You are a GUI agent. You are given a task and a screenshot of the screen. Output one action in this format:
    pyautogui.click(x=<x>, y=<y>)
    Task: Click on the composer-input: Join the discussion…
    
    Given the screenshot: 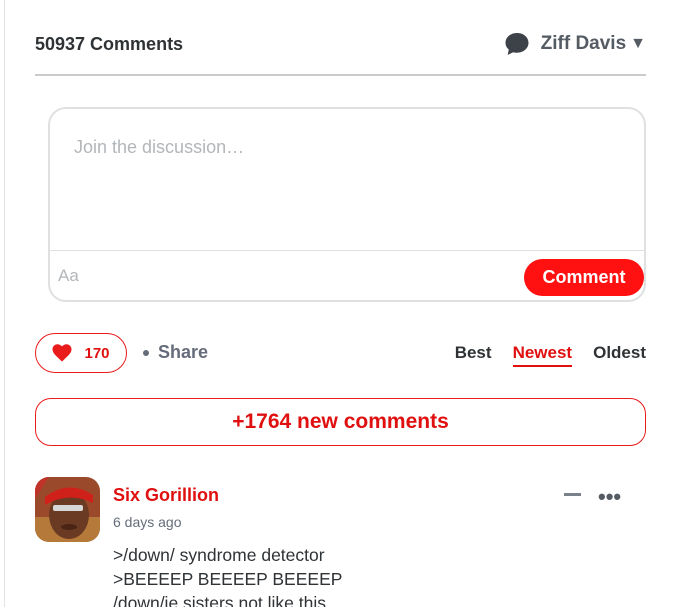 What is the action you would take?
    pyautogui.click(x=159, y=147)
    